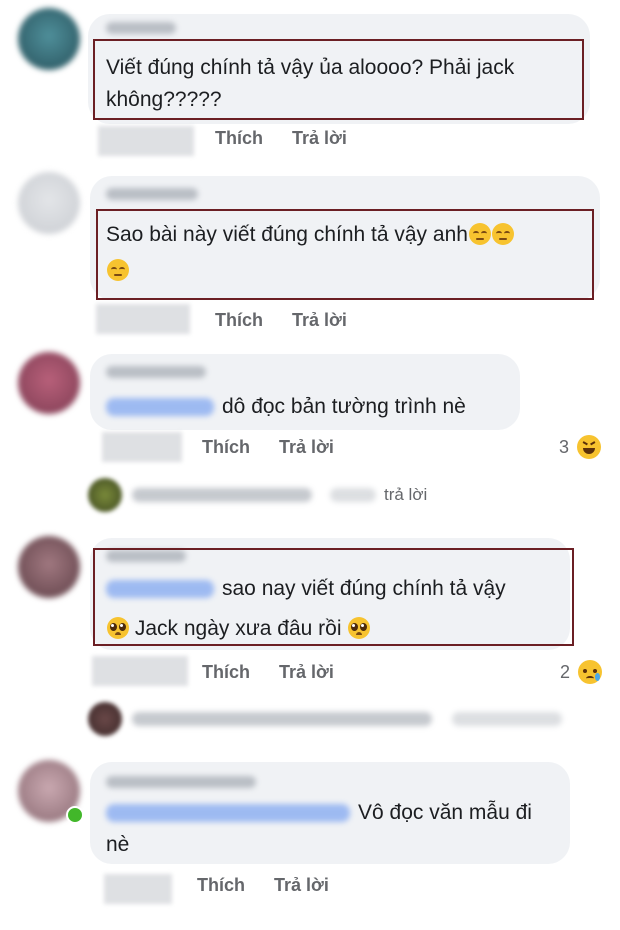 The height and width of the screenshot is (930, 620). I want to click on online-status-icon, so click(75, 815).